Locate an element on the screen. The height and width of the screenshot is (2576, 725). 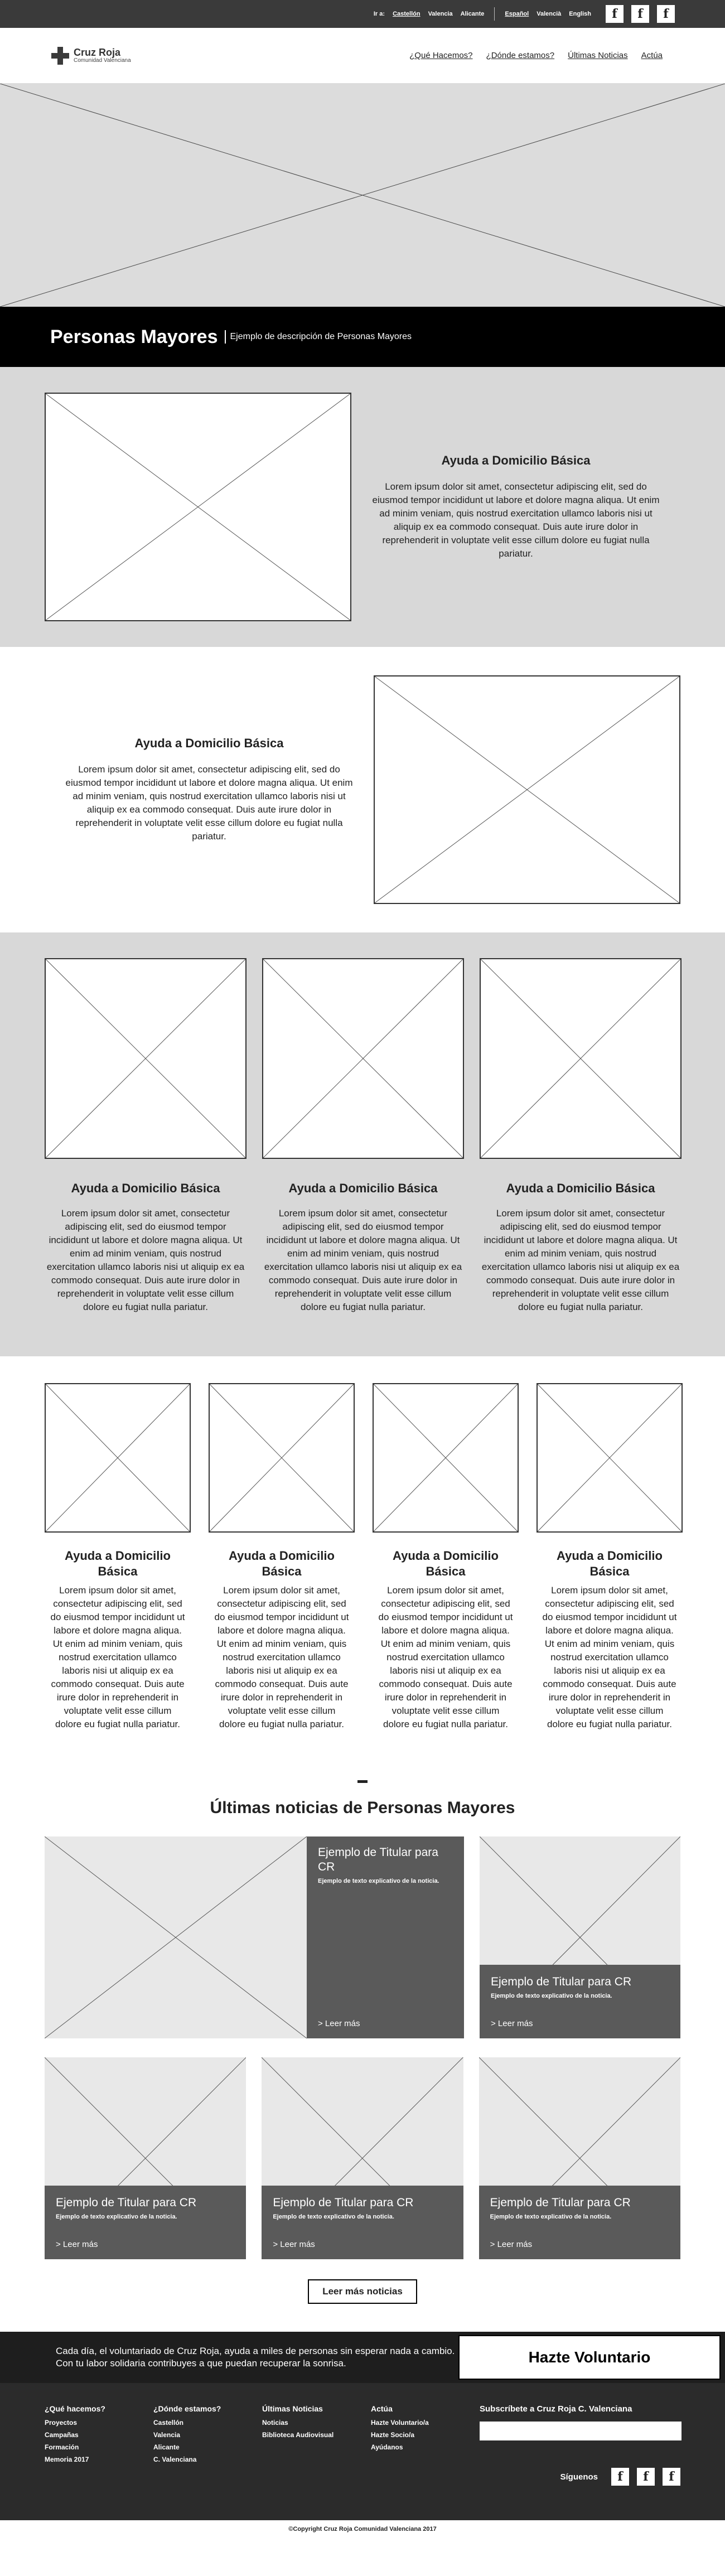
footer-heading: ¿Dónde estamos? is located at coordinates (208, 2408).